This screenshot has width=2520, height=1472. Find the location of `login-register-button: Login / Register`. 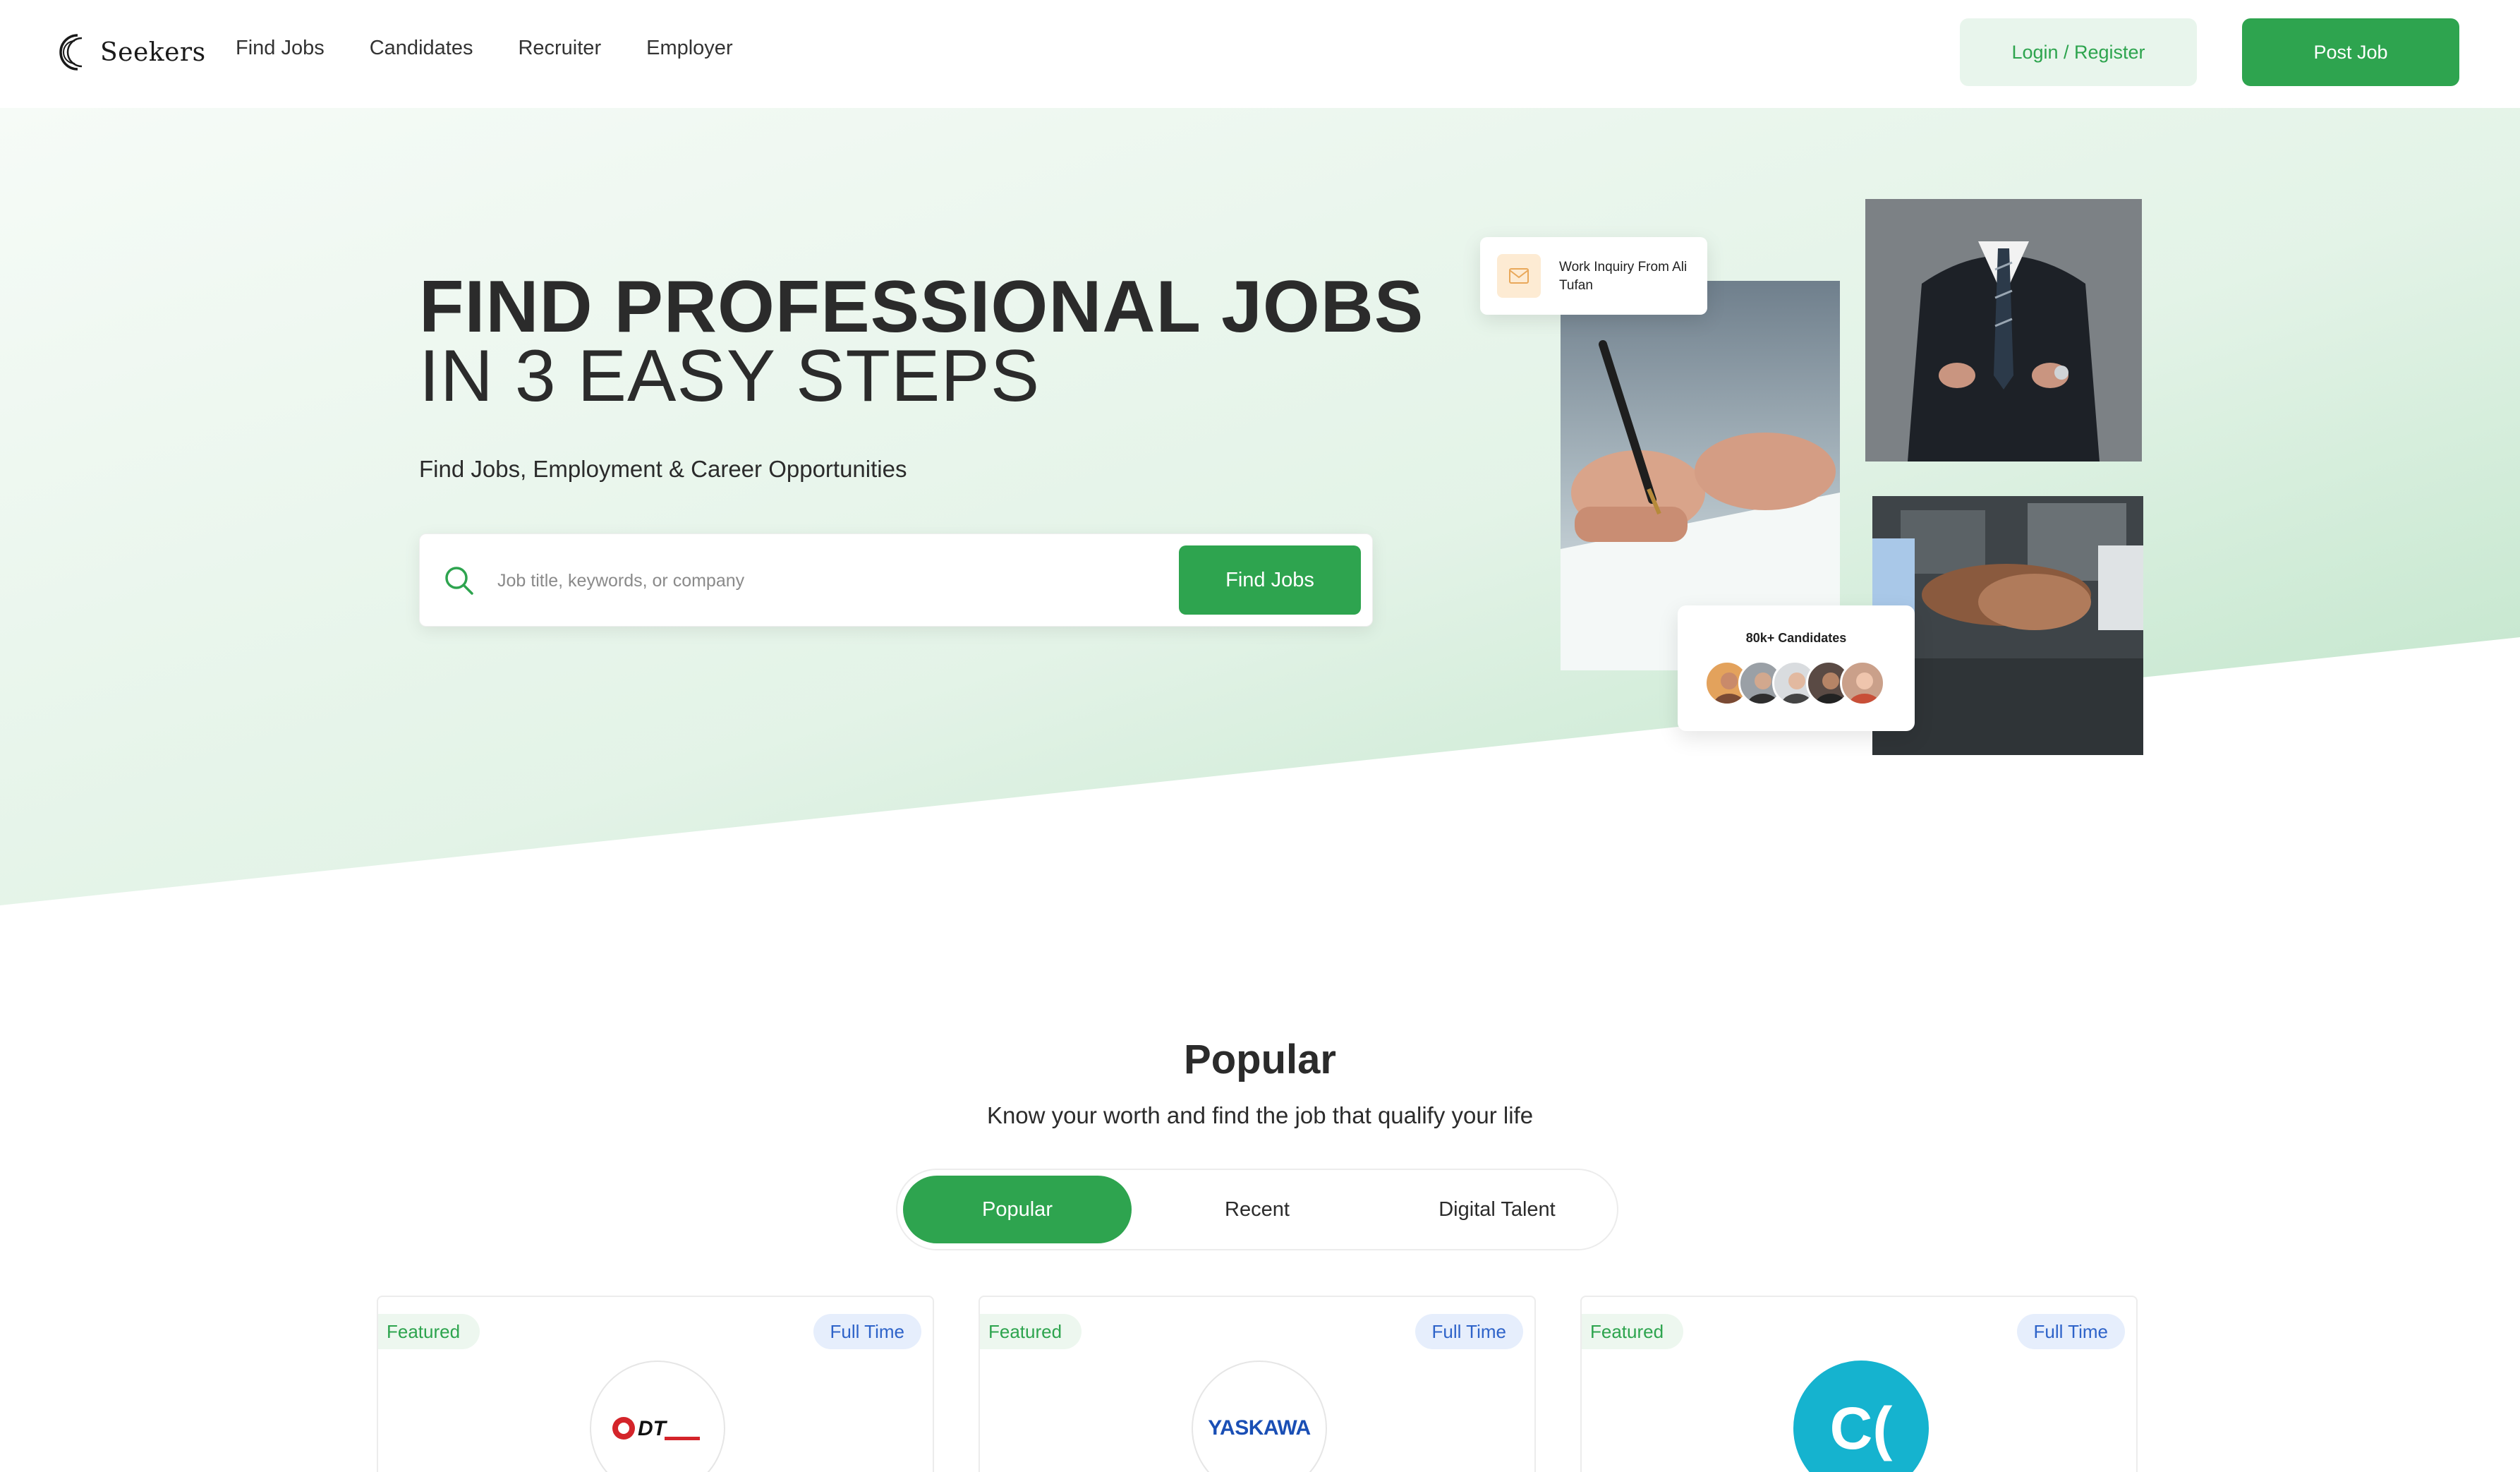

login-register-button: Login / Register is located at coordinates (2078, 52).